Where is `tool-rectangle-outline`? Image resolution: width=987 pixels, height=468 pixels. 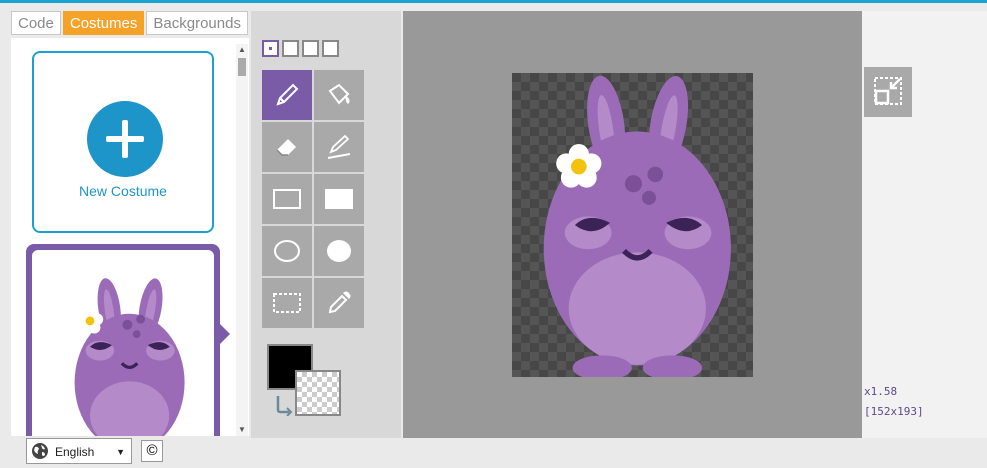 tool-rectangle-outline is located at coordinates (287, 199).